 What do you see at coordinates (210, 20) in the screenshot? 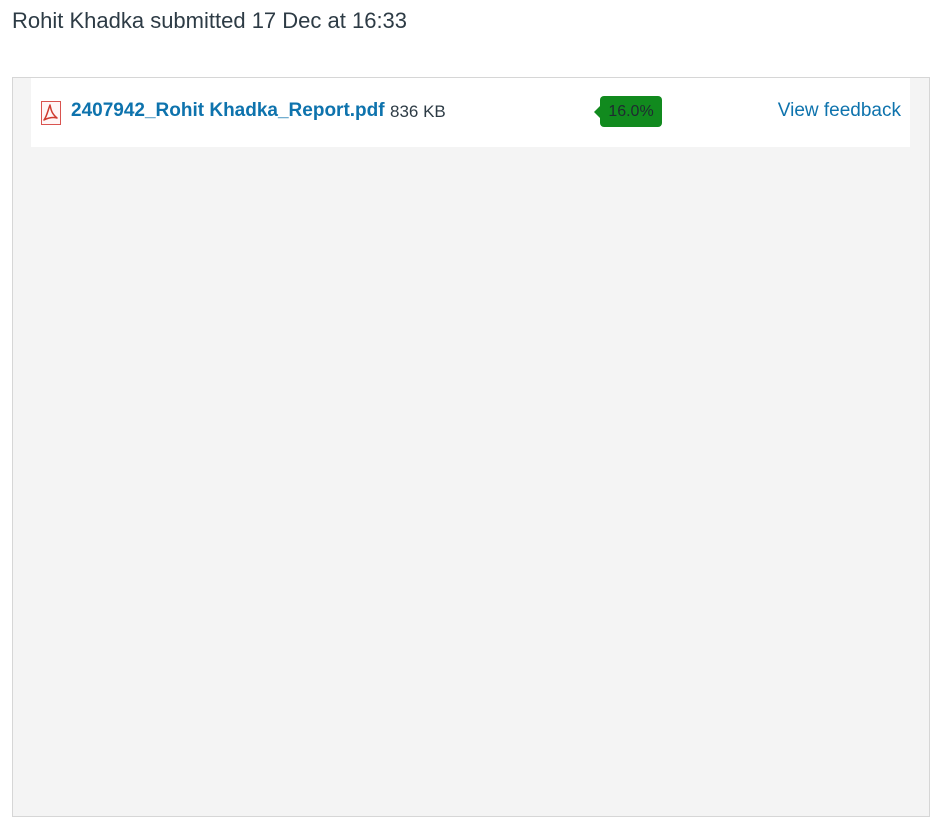
I see `submission-header: Rohit Khadka submitted 17 Dec at 16:33` at bounding box center [210, 20].